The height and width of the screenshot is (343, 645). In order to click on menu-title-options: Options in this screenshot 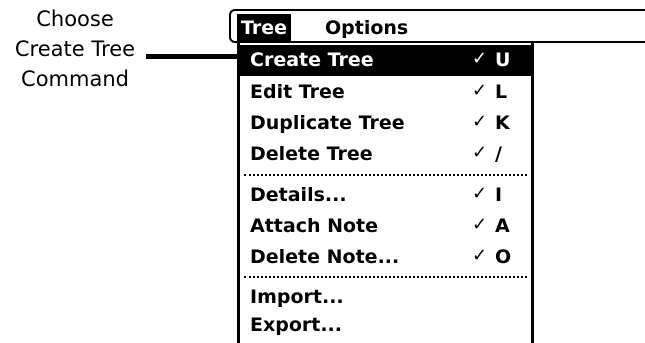, I will do `click(366, 28)`.